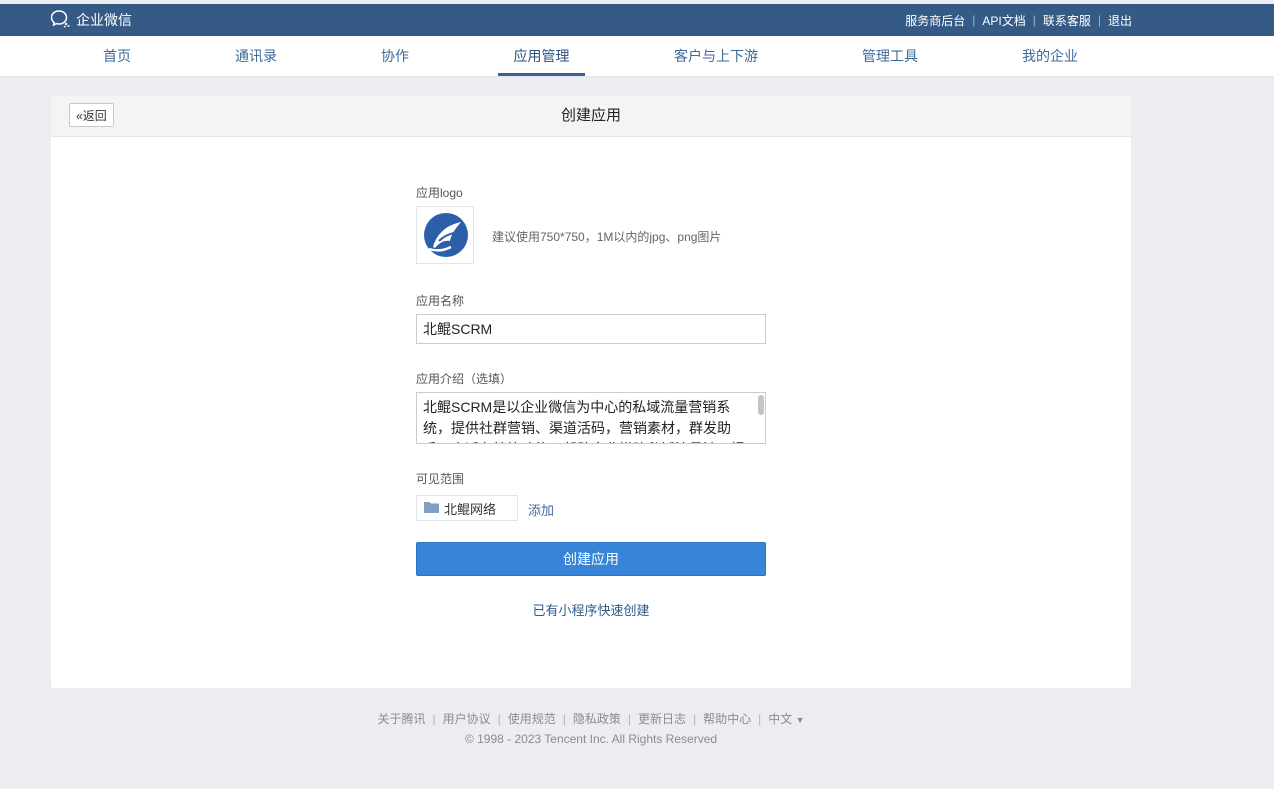  What do you see at coordinates (761, 405) in the screenshot?
I see `textarea-scrollbar` at bounding box center [761, 405].